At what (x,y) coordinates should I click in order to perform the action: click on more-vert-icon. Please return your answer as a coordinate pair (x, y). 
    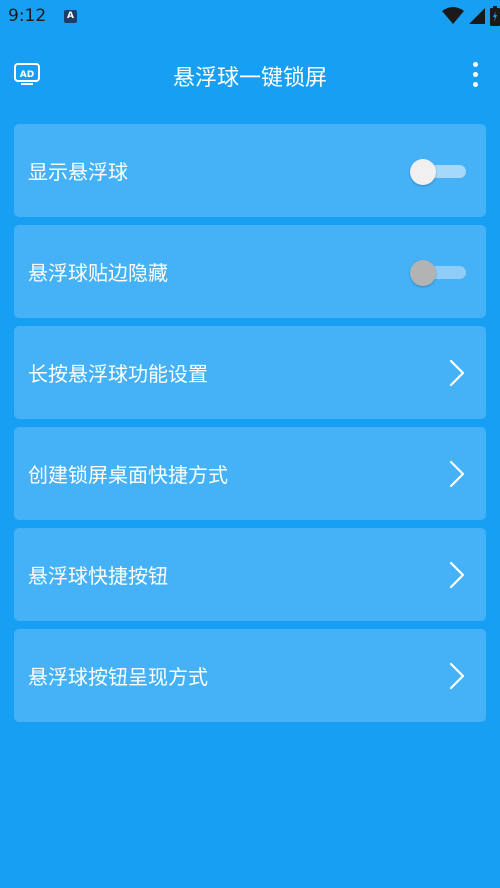
    Looking at the image, I should click on (475, 76).